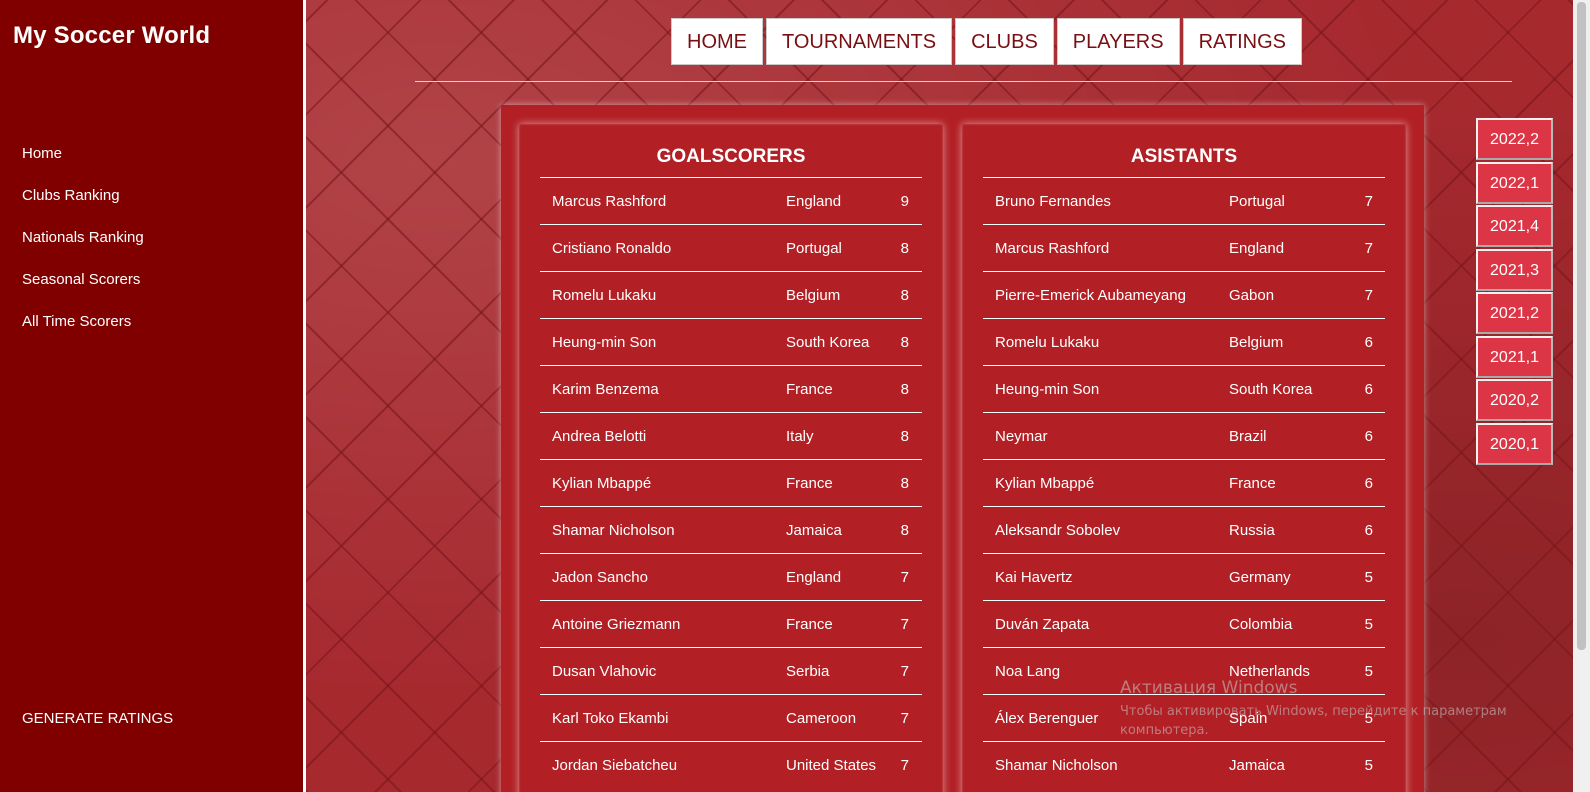 Image resolution: width=1590 pixels, height=792 pixels. What do you see at coordinates (1053, 201) in the screenshot?
I see `player-name: Bruno Fernandes` at bounding box center [1053, 201].